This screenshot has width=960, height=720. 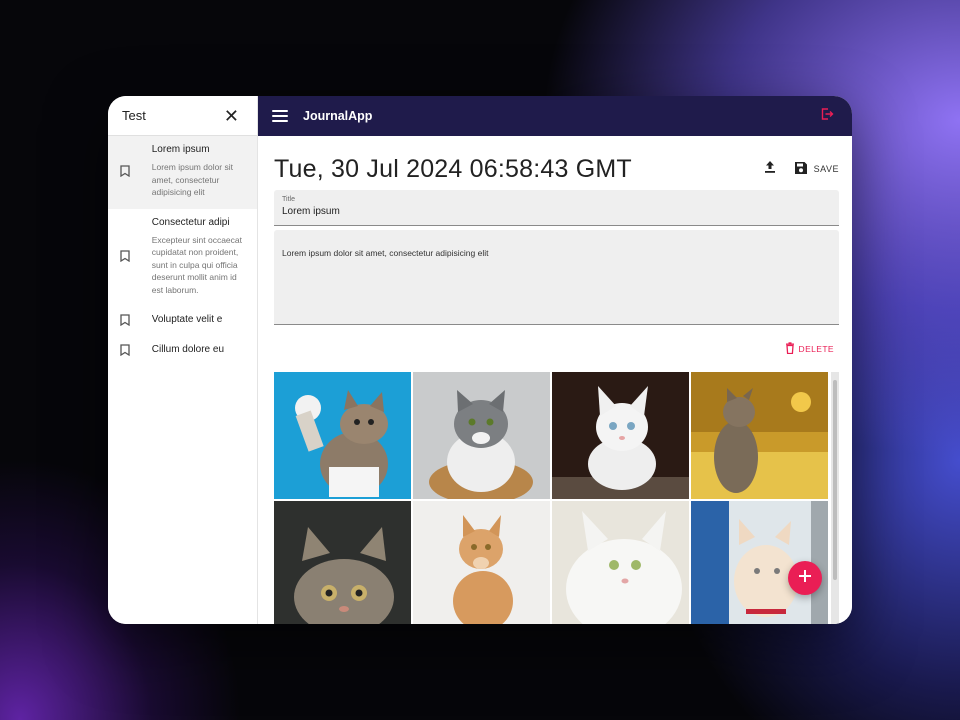 What do you see at coordinates (453, 168) in the screenshot?
I see `note-date: Tue, 30 Jul 2024 06:58:43 GMT` at bounding box center [453, 168].